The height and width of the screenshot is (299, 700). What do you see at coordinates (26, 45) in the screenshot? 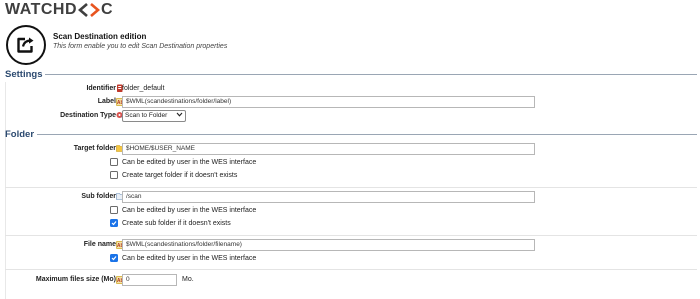
I see `edit-square-arrow-icon` at bounding box center [26, 45].